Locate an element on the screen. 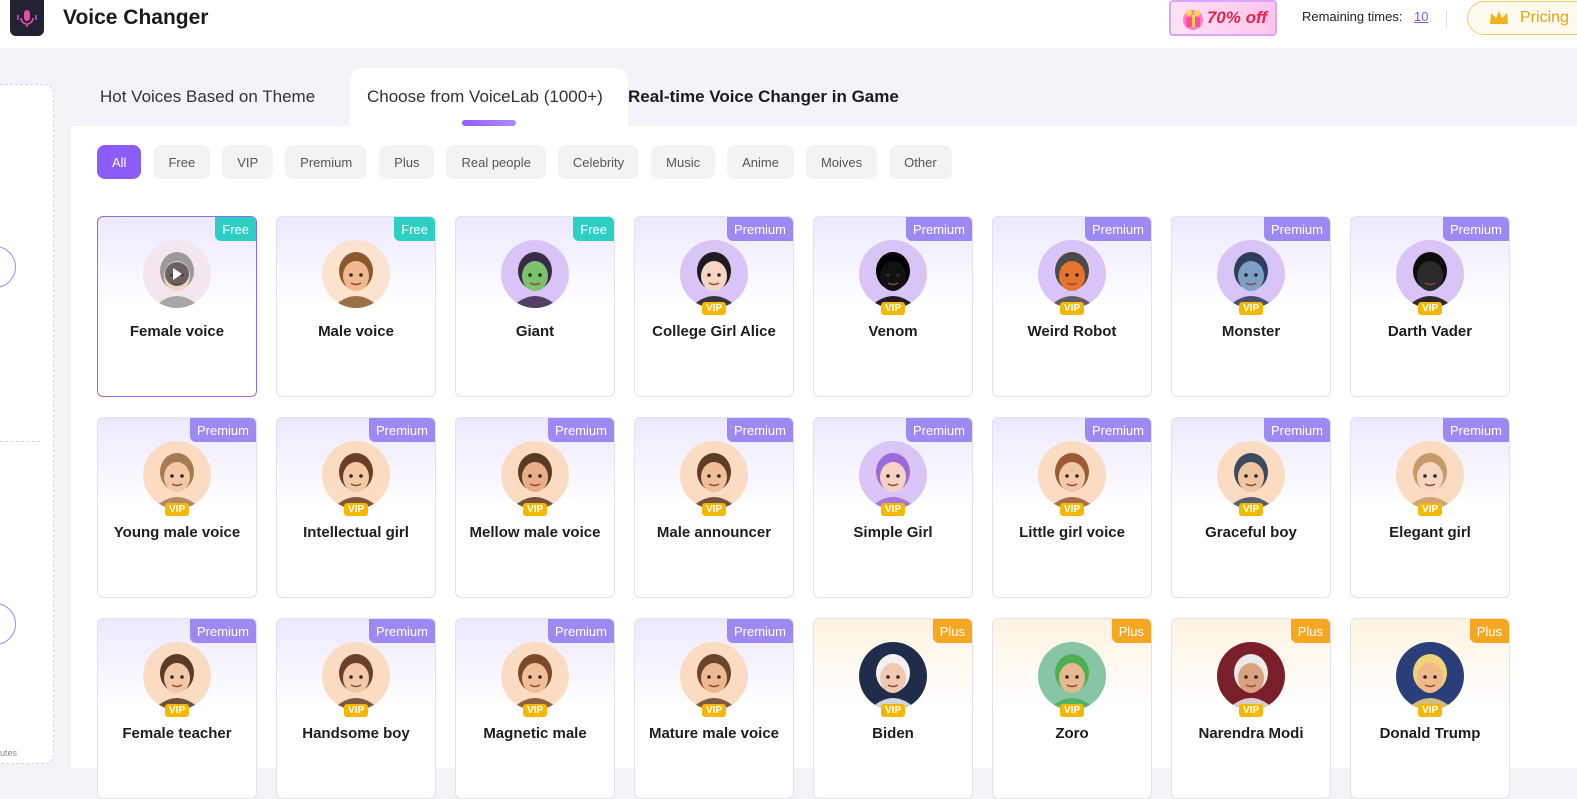 The height and width of the screenshot is (799, 1577). tab-voicelab: Choose from VoiceLab (1000+) is located at coordinates (489, 97).